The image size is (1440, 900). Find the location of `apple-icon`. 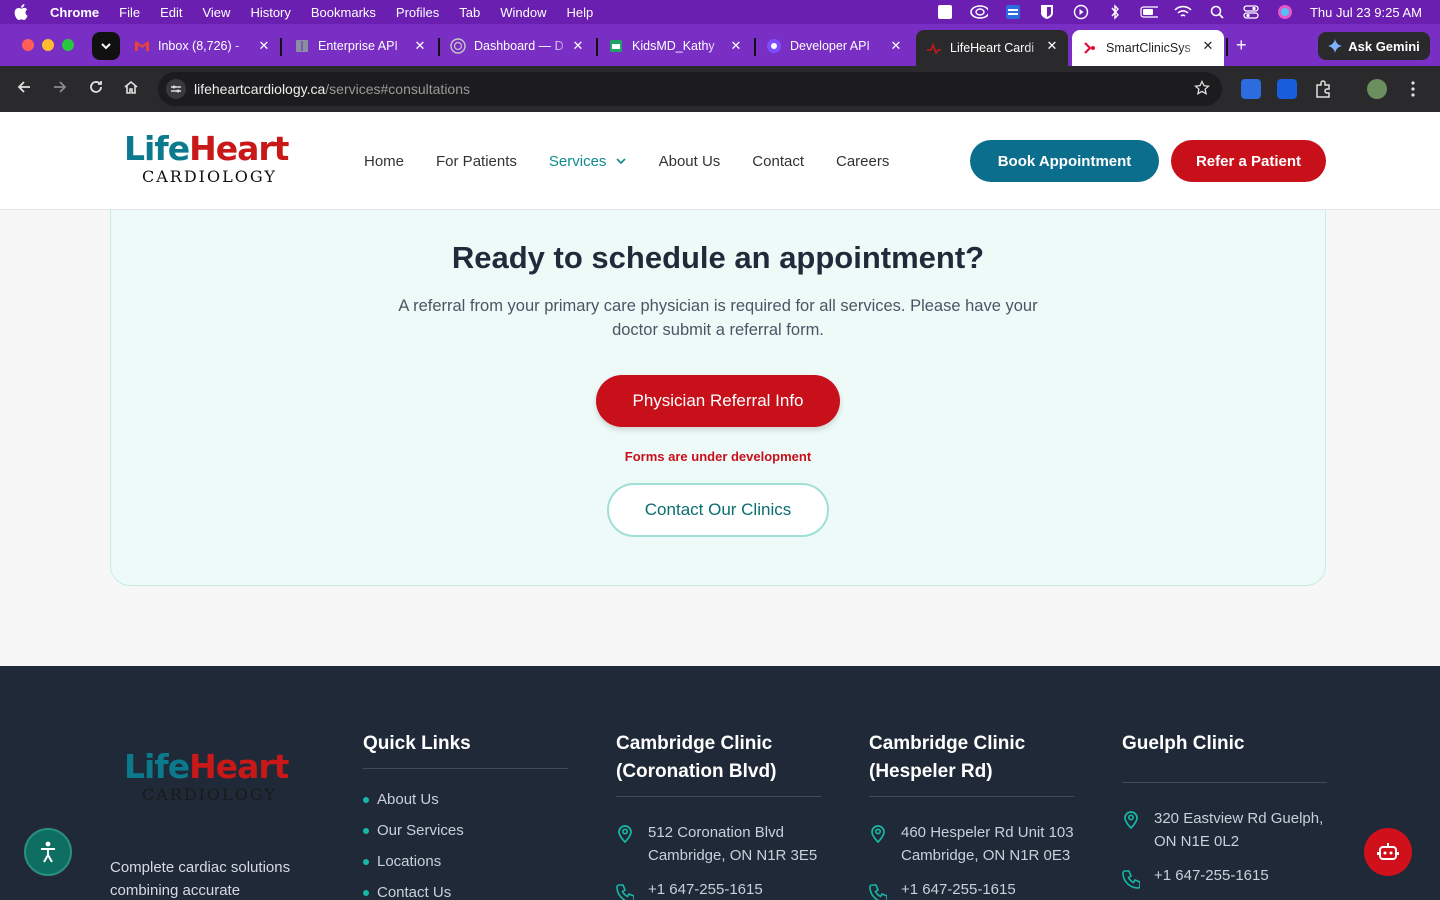

apple-icon is located at coordinates (22, 12).